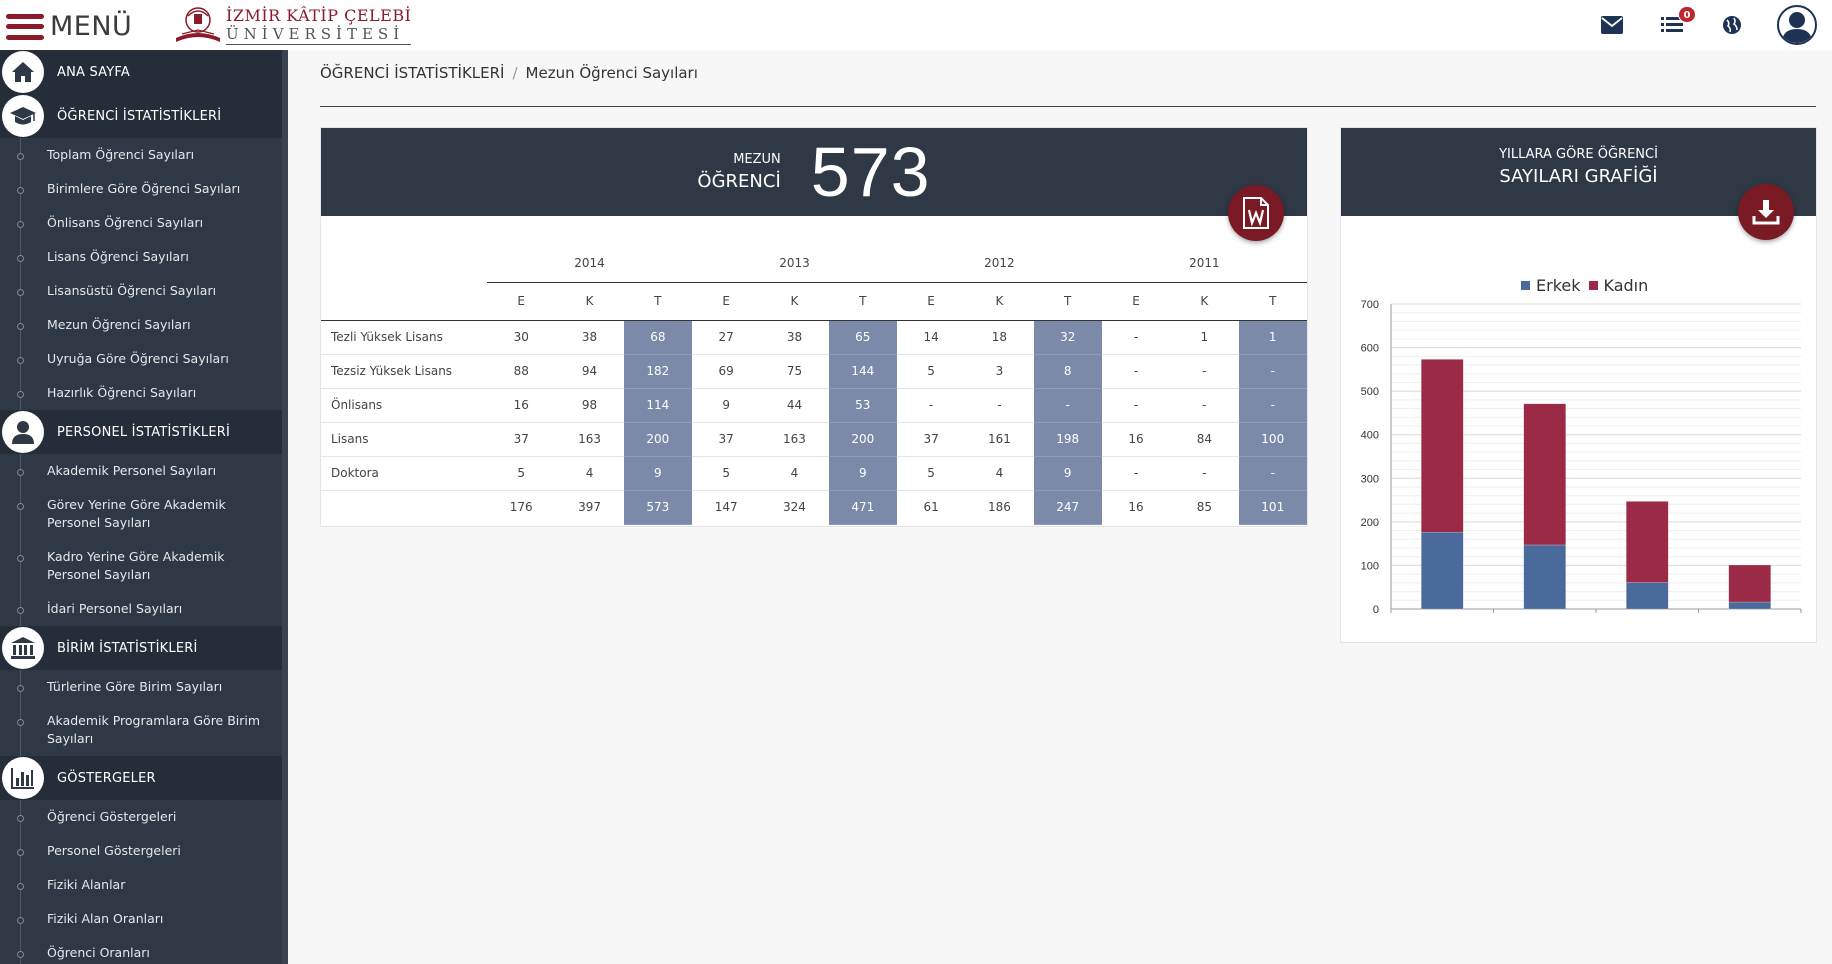 The height and width of the screenshot is (964, 1832). What do you see at coordinates (144, 609) in the screenshot?
I see `sidebar-item-idari-personel-sayilari: İdari Personel Sayıları` at bounding box center [144, 609].